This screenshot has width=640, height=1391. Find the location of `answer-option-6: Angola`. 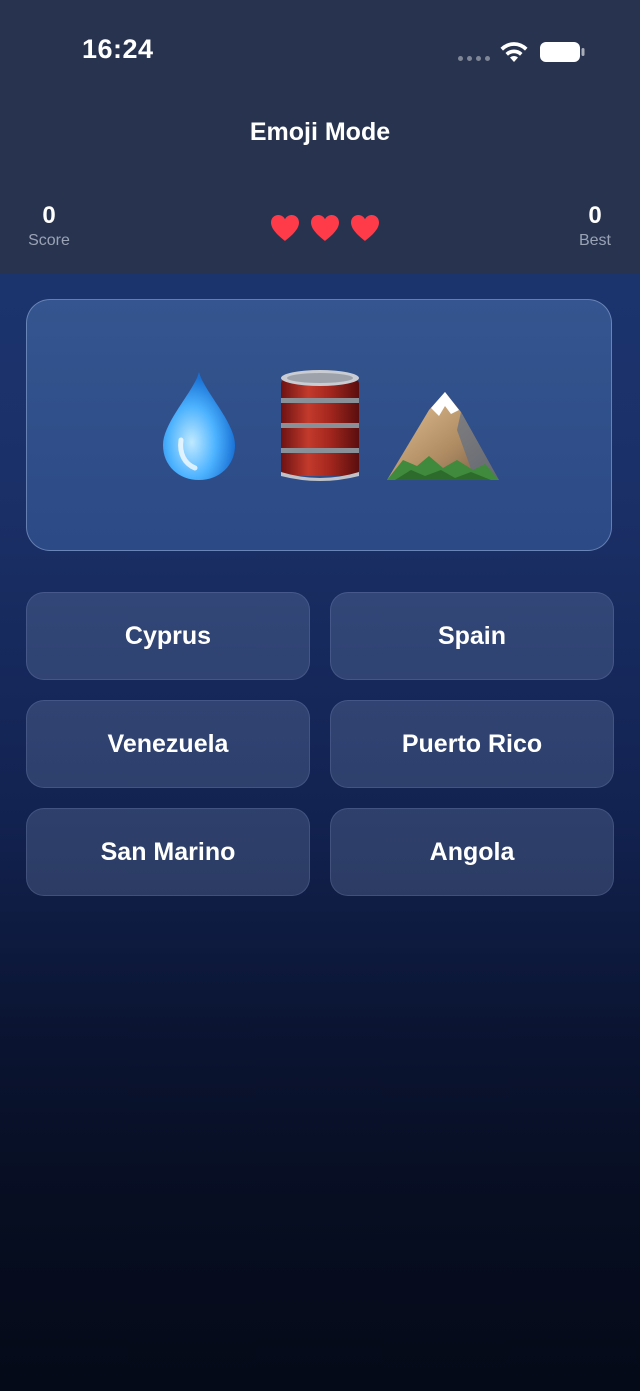

answer-option-6: Angola is located at coordinates (472, 852).